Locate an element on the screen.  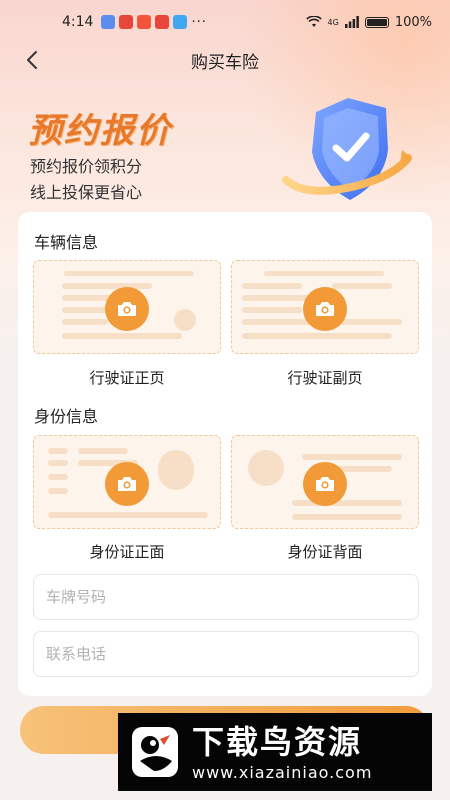
watermark: 下载鸟资源 www.xiazainiao.com is located at coordinates (275, 752).